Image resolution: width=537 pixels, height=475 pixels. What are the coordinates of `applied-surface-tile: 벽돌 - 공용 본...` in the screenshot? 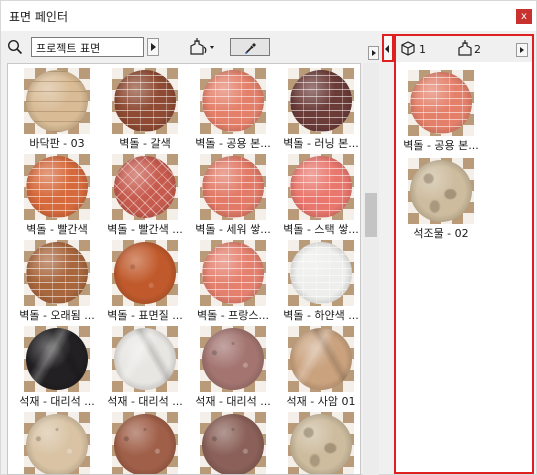 It's located at (441, 109).